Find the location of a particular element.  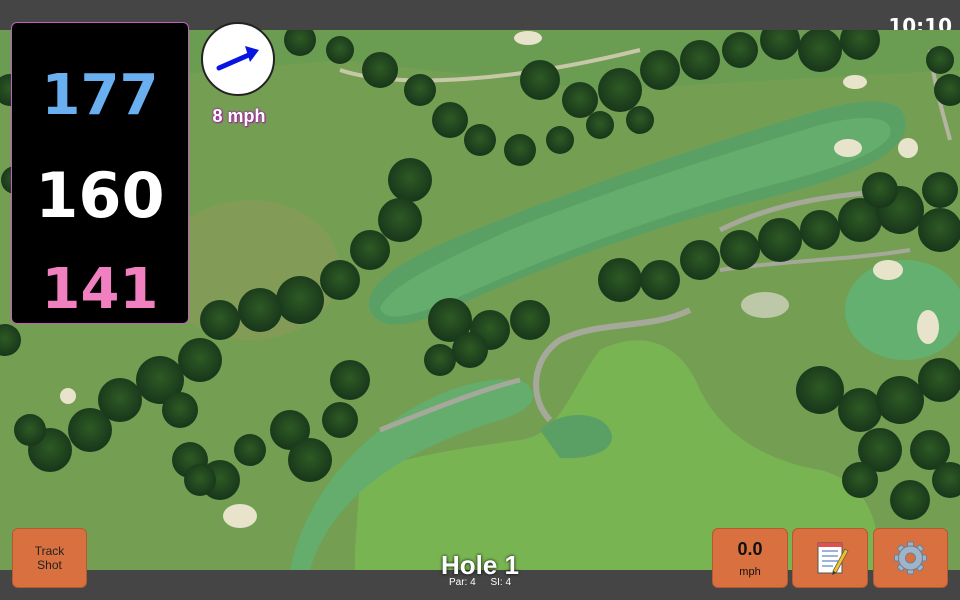

yardage-panel: 177 160 141 is located at coordinates (100, 173).